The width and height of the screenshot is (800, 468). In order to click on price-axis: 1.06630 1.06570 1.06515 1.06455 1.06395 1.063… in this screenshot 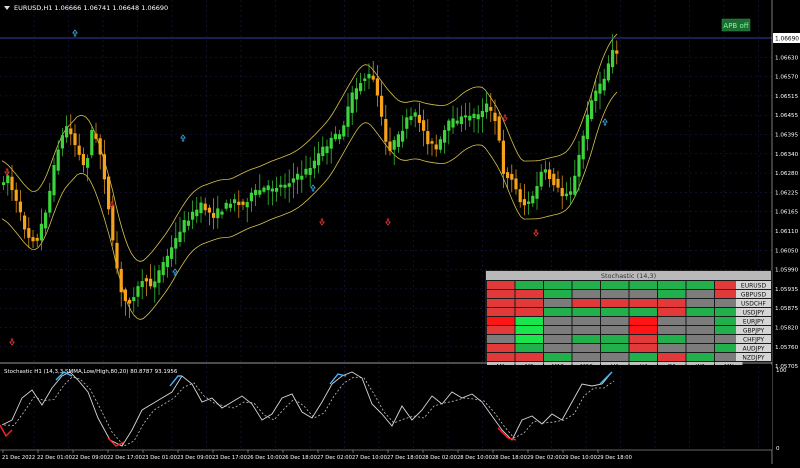, I will do `click(787, 212)`.